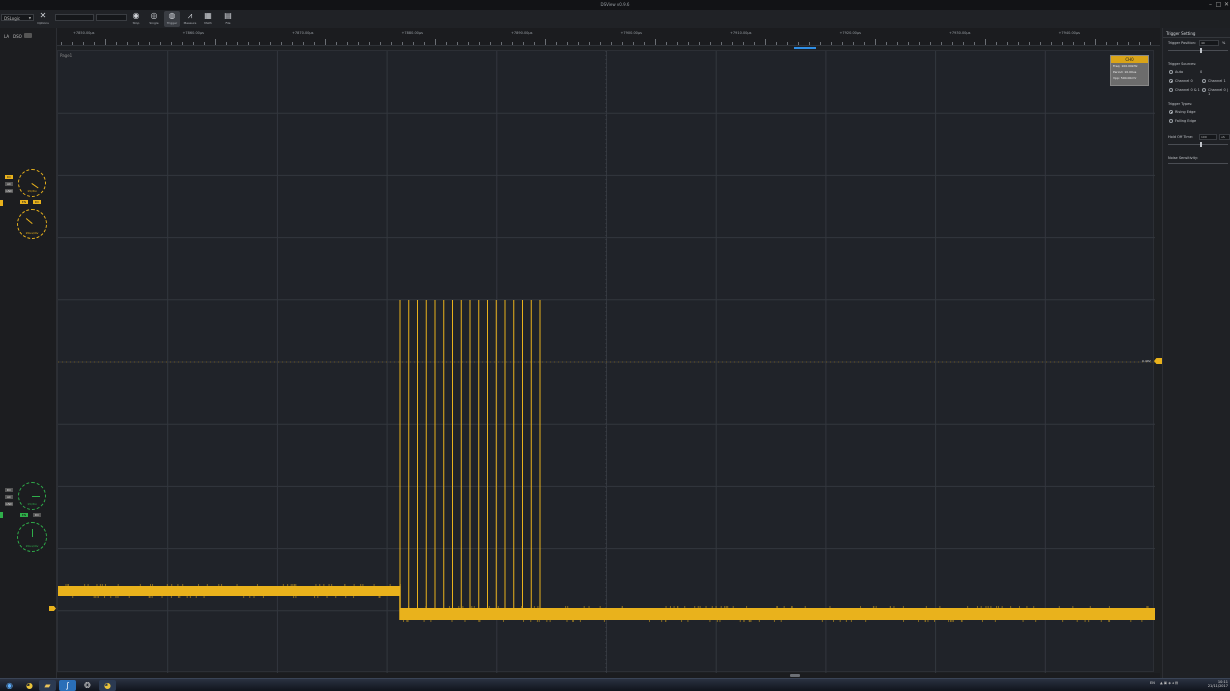  I want to click on source-channel1-label: Channel 1, so click(1217, 81).